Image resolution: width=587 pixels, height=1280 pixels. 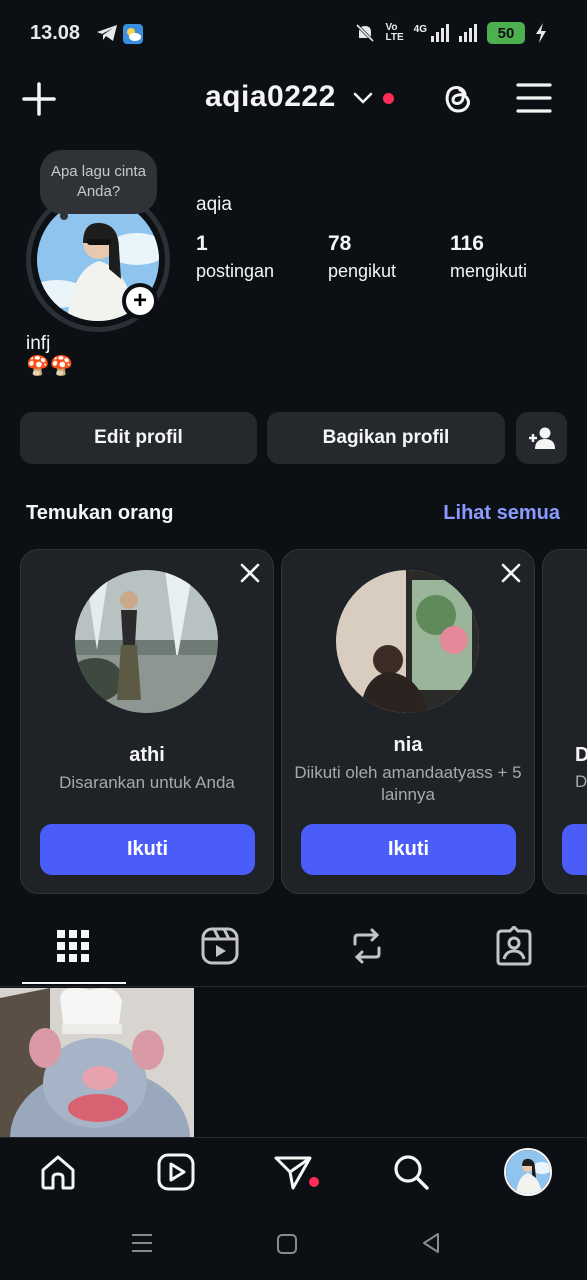 What do you see at coordinates (138, 438) in the screenshot?
I see `edit-profile-button: Edit profil` at bounding box center [138, 438].